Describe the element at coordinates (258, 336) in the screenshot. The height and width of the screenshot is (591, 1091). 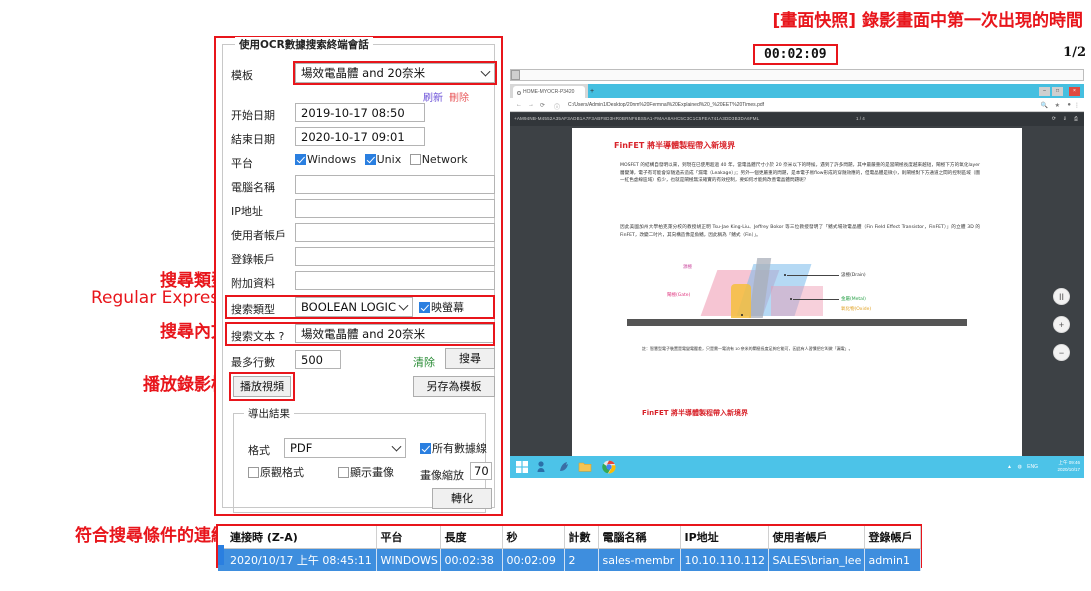
I see `label-search-text: 搜索文本 ?` at that location.